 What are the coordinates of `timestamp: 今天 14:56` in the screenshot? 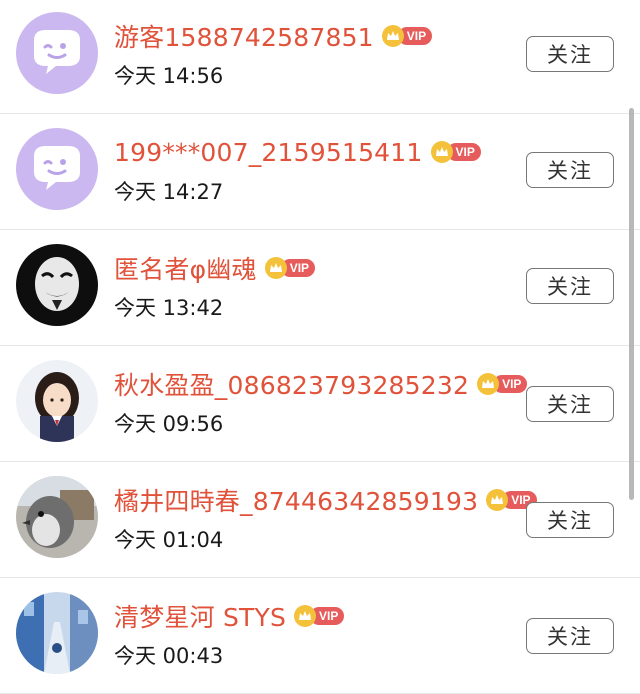 It's located at (169, 76).